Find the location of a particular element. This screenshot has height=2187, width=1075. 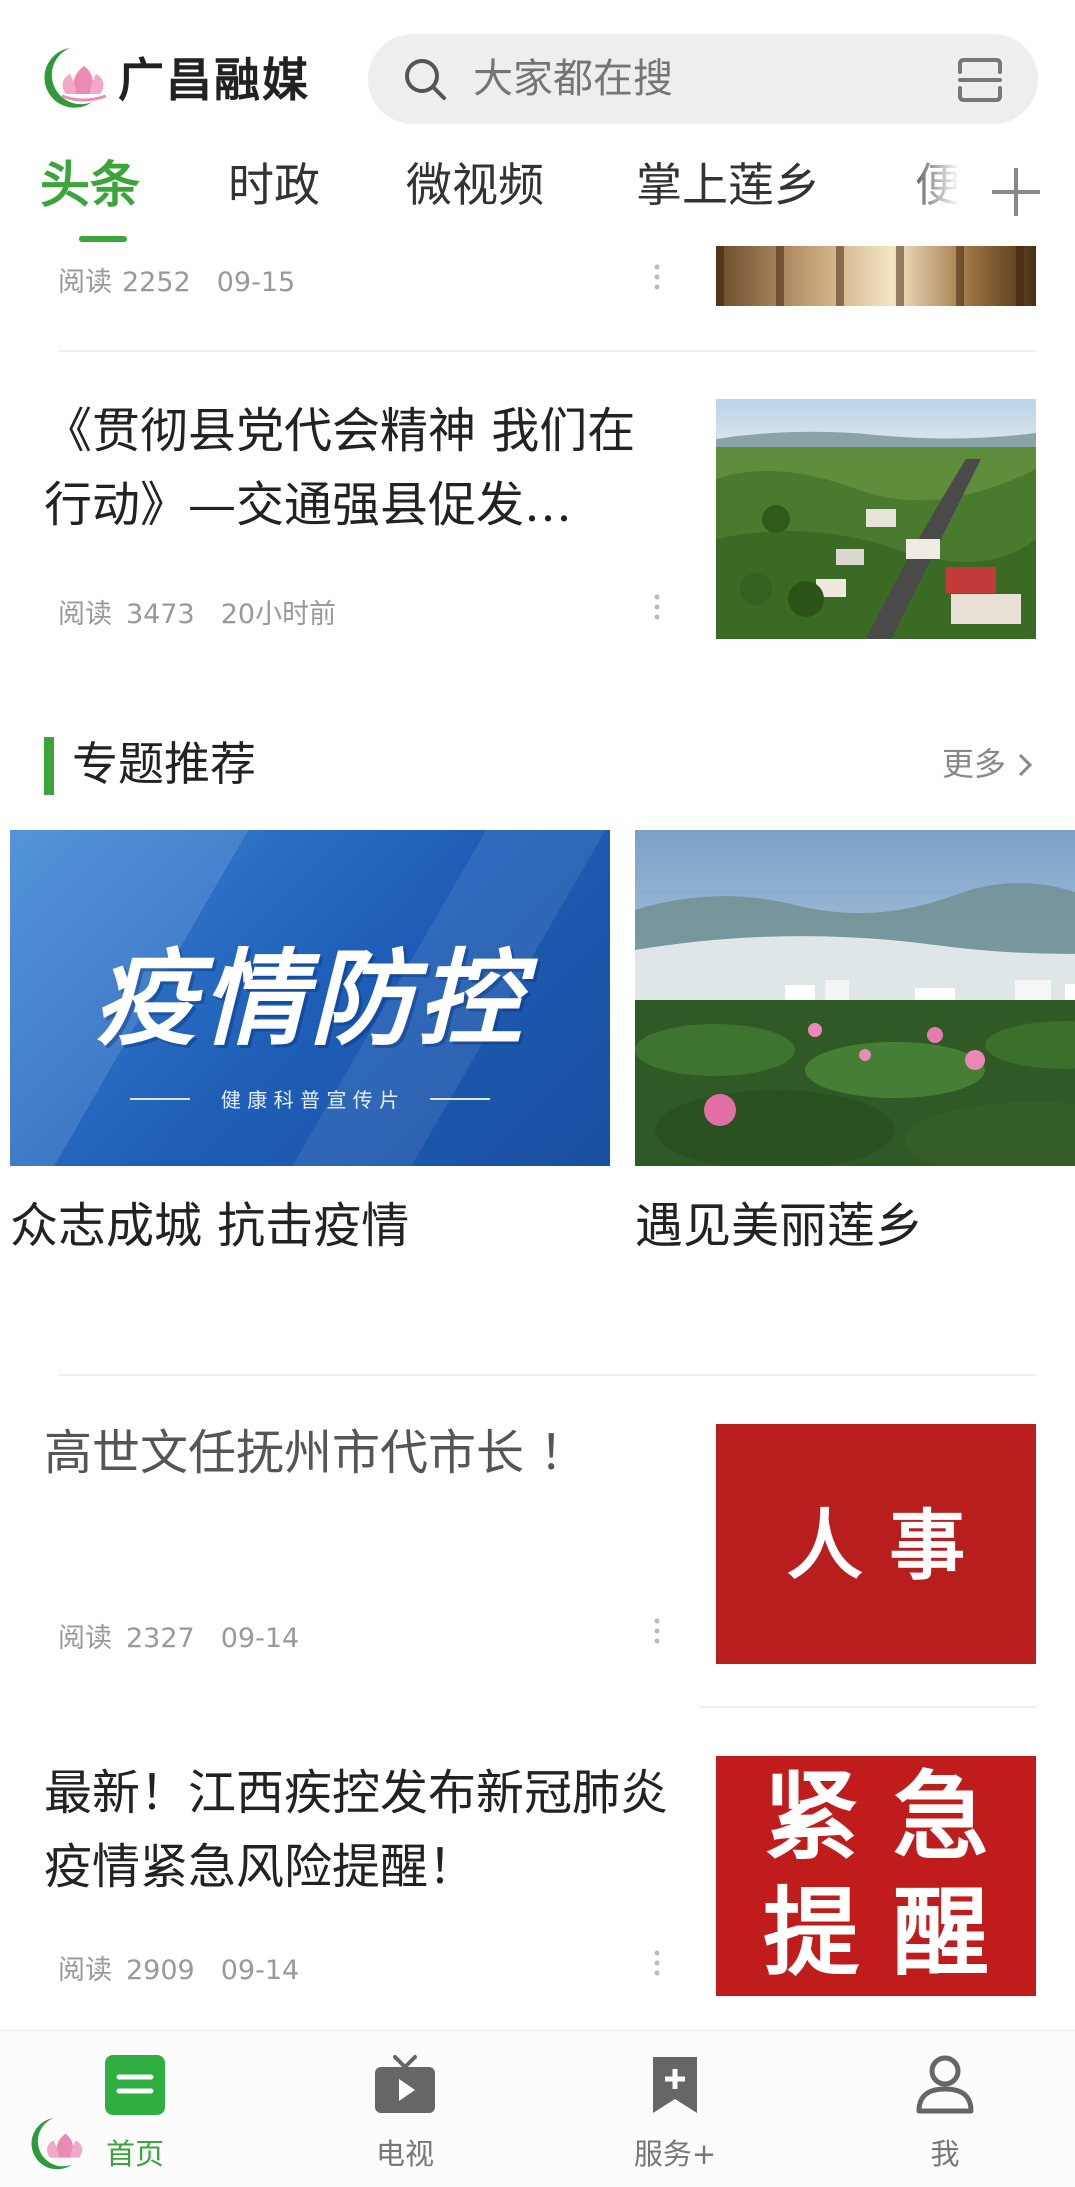

more-topics-link: 更多 is located at coordinates (988, 764).